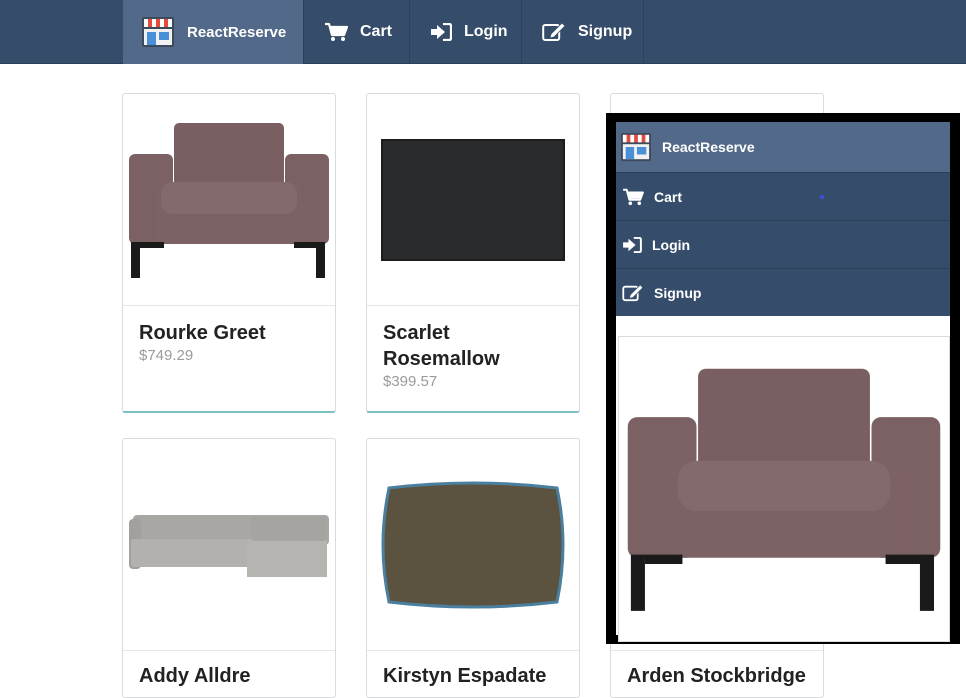 This screenshot has width=966, height=698. What do you see at coordinates (473, 545) in the screenshot?
I see `pillow-image` at bounding box center [473, 545].